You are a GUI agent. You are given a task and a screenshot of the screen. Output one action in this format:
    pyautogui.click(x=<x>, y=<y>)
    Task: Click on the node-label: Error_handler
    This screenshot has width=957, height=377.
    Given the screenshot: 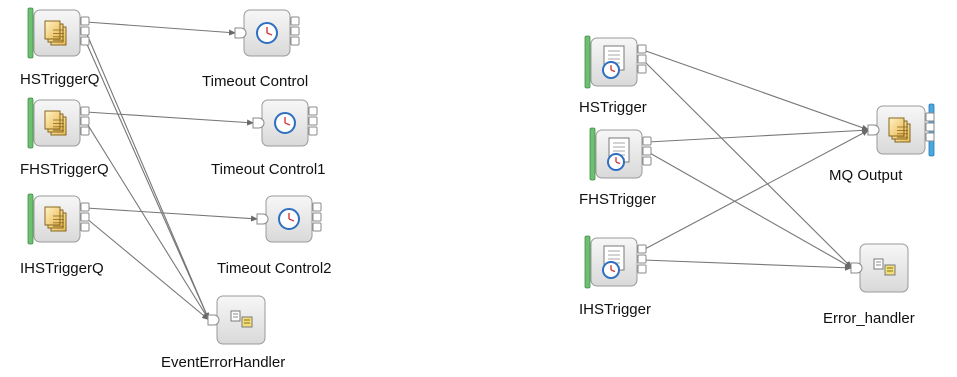 What is the action you would take?
    pyautogui.click(x=869, y=318)
    